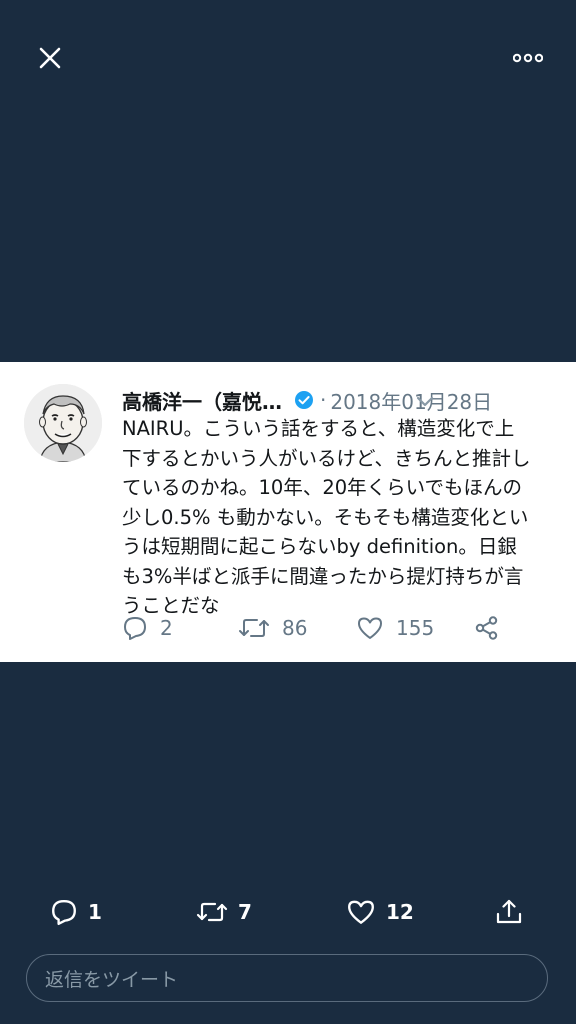 This screenshot has height=1024, width=576. What do you see at coordinates (288, 912) in the screenshot?
I see `footer-actions: 1 7 12` at bounding box center [288, 912].